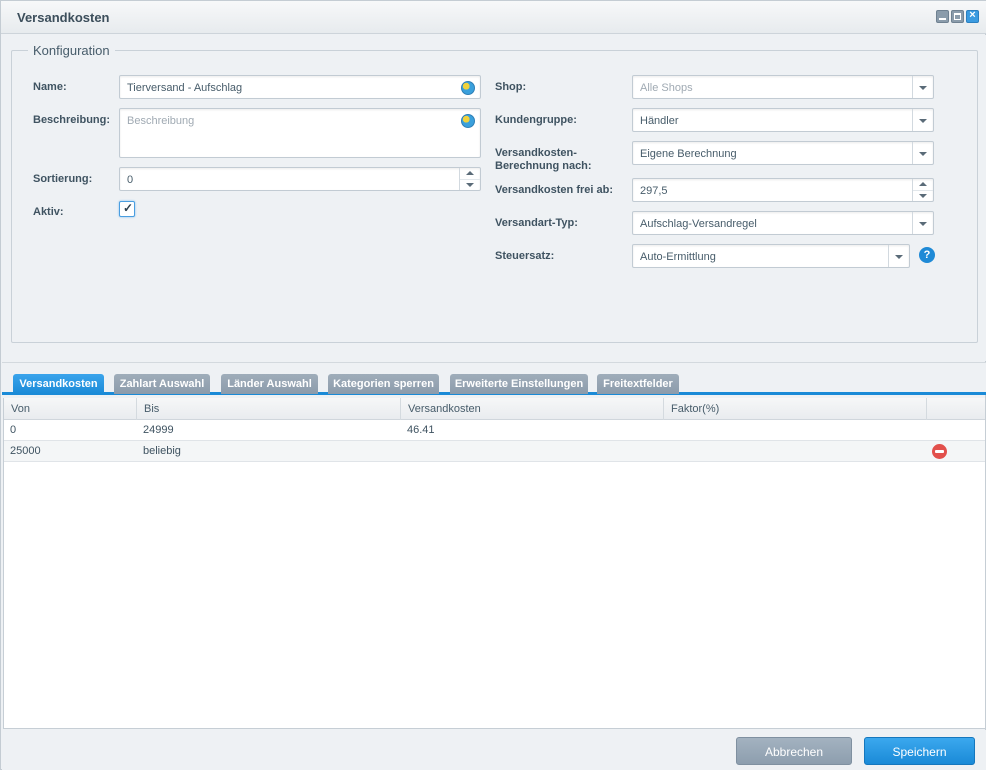 This screenshot has height=770, width=986. What do you see at coordinates (678, 257) in the screenshot?
I see `tax-rate-value: Auto-Ermittlung` at bounding box center [678, 257].